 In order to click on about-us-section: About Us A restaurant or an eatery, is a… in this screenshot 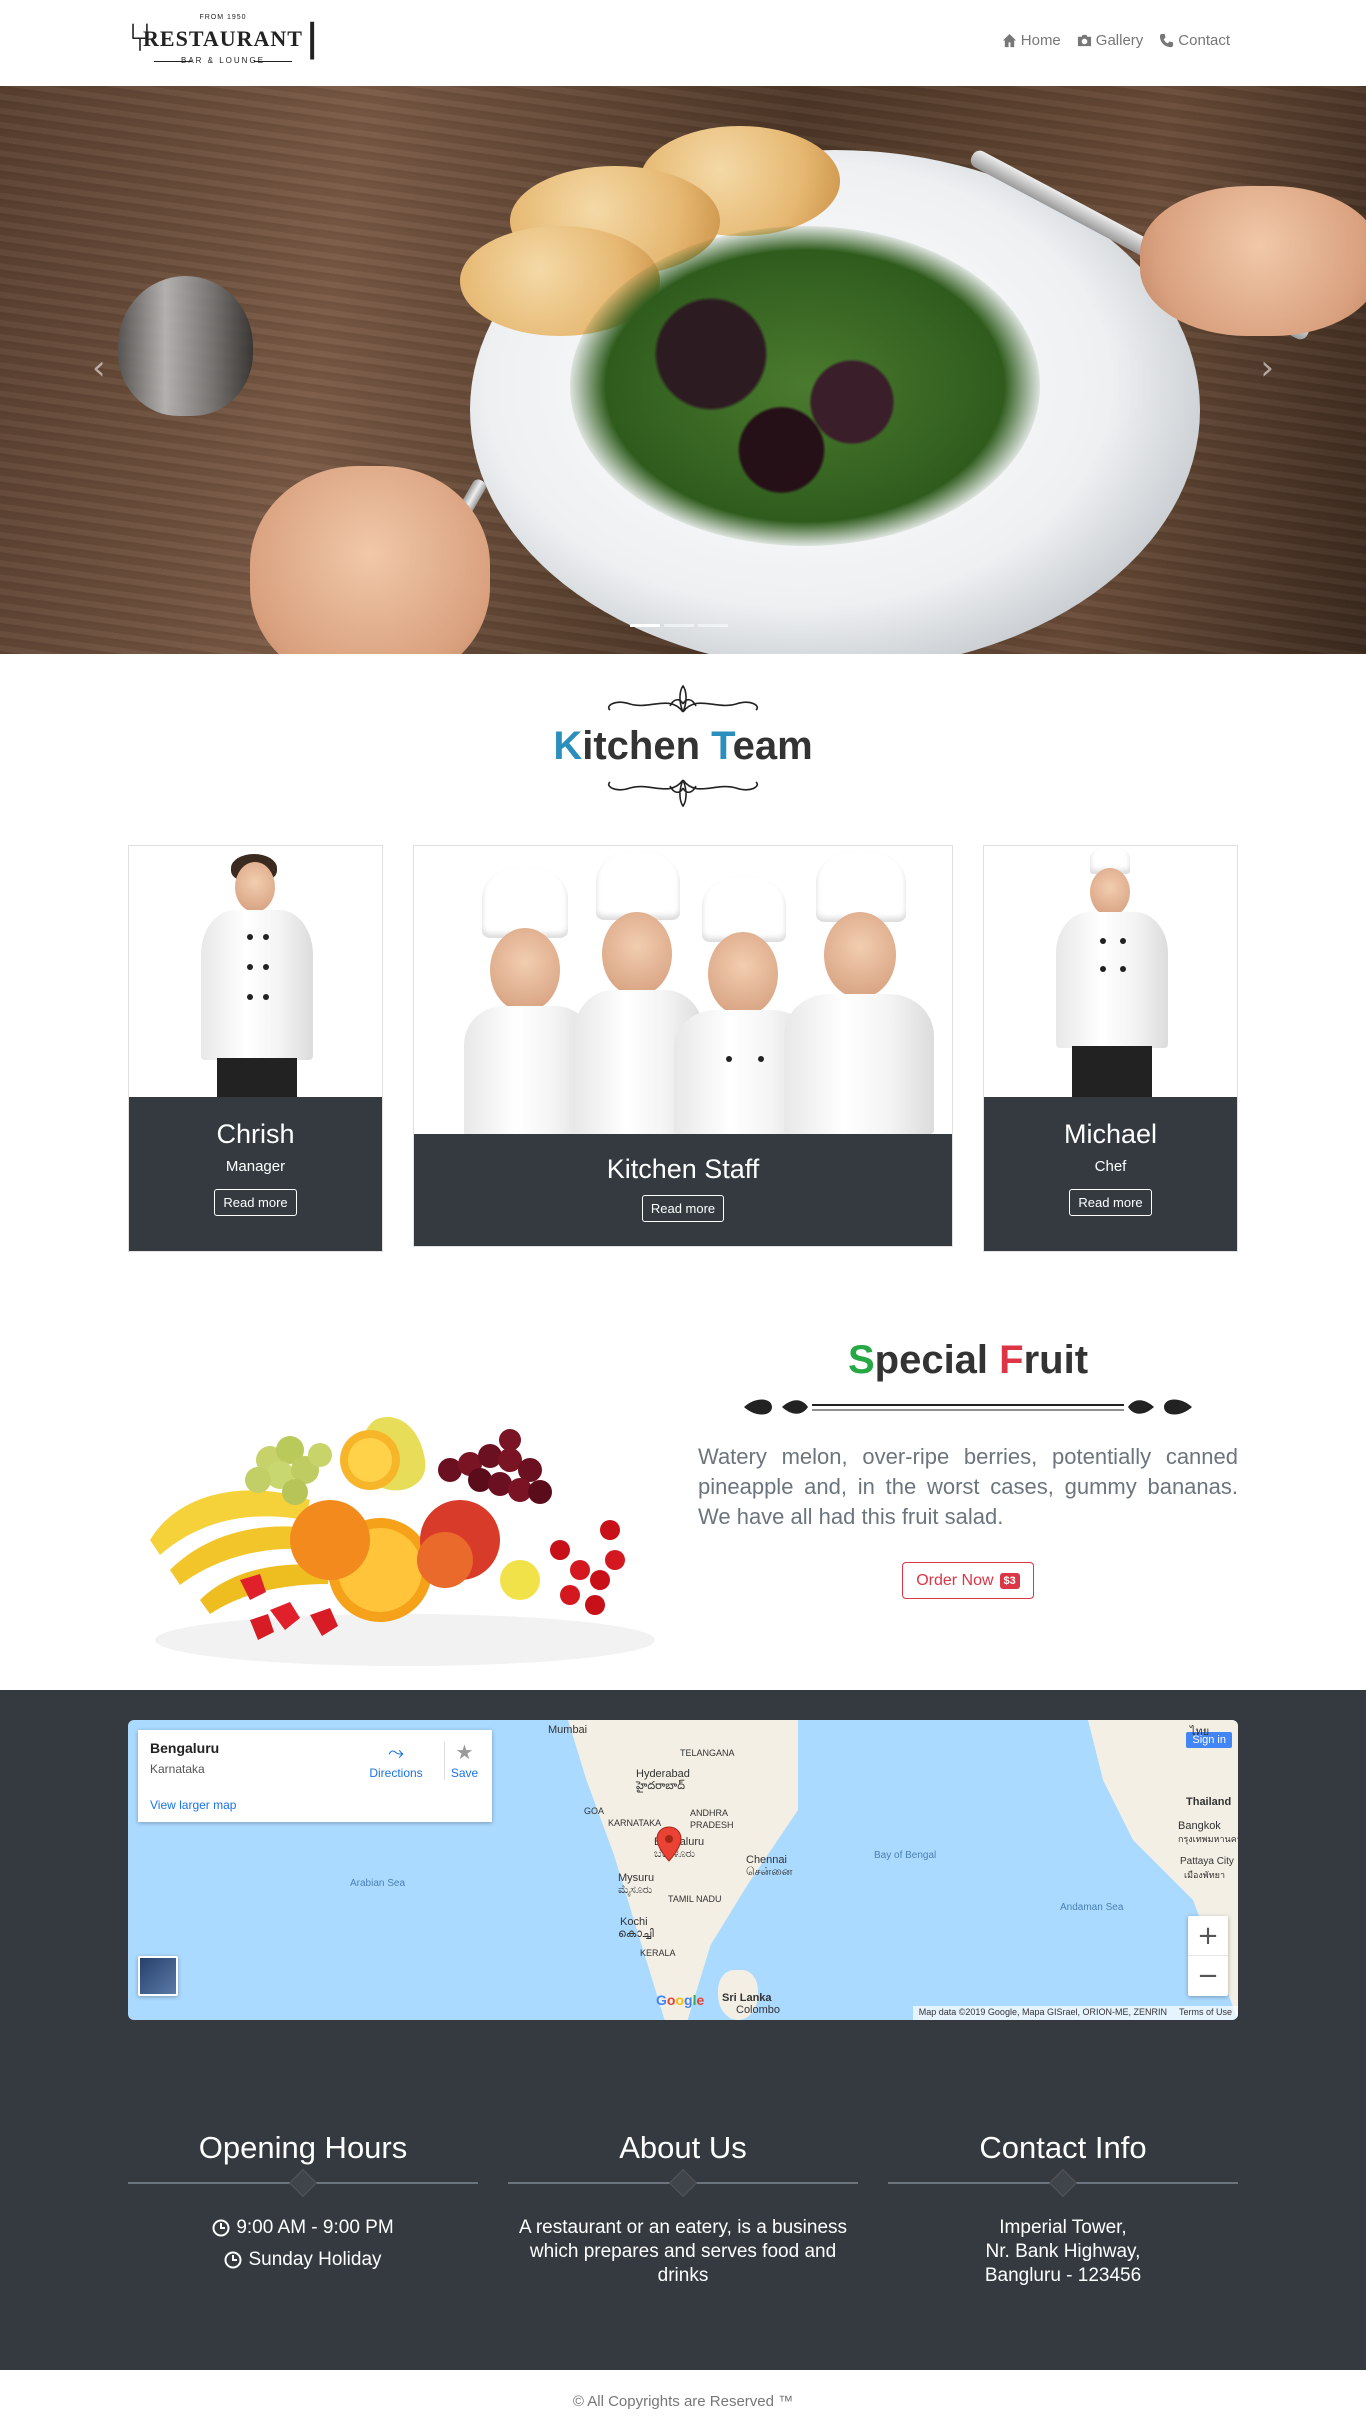, I will do `click(683, 2209)`.